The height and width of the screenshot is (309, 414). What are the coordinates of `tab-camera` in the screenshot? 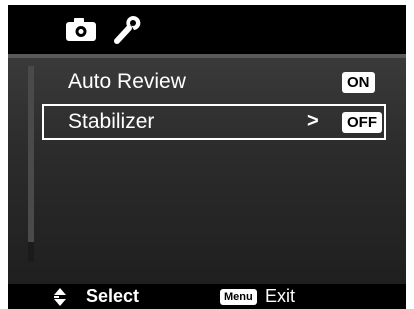 It's located at (81, 29).